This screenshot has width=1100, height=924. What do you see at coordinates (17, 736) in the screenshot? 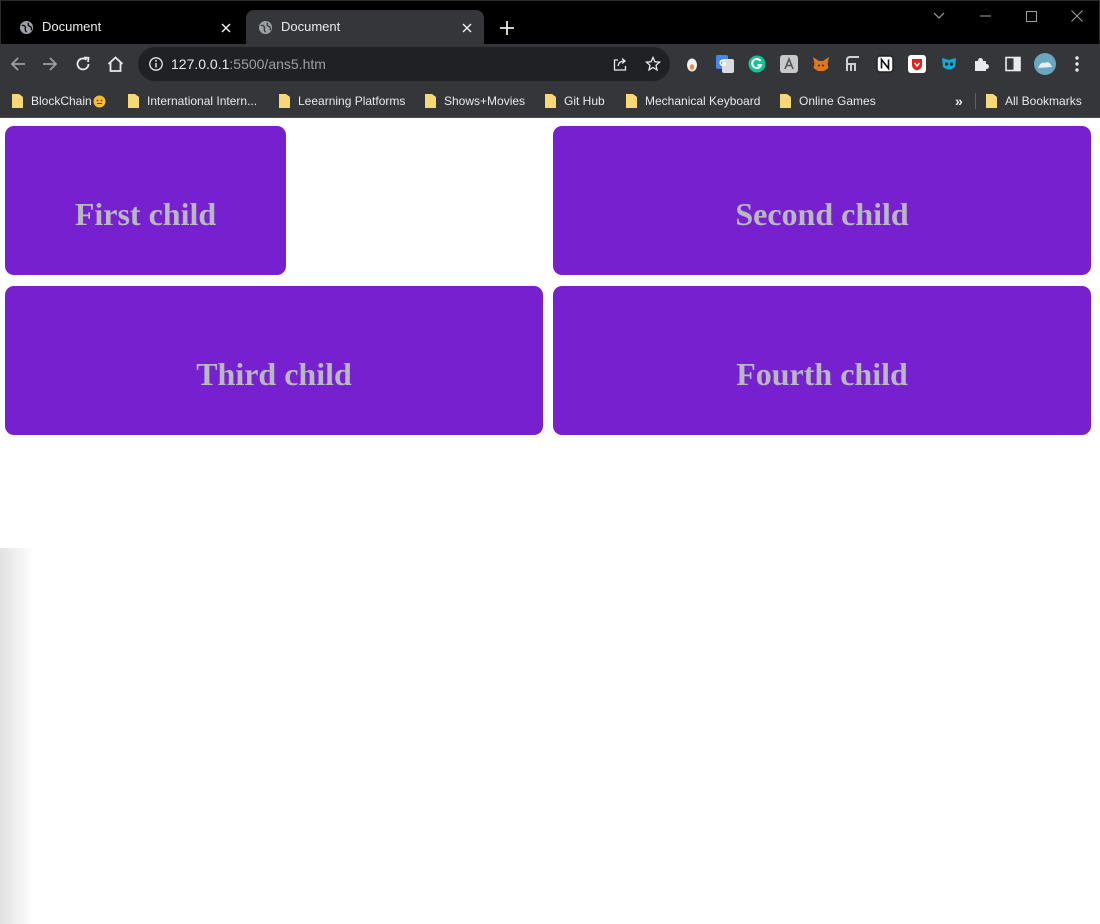
I see `window-edge-shadow` at bounding box center [17, 736].